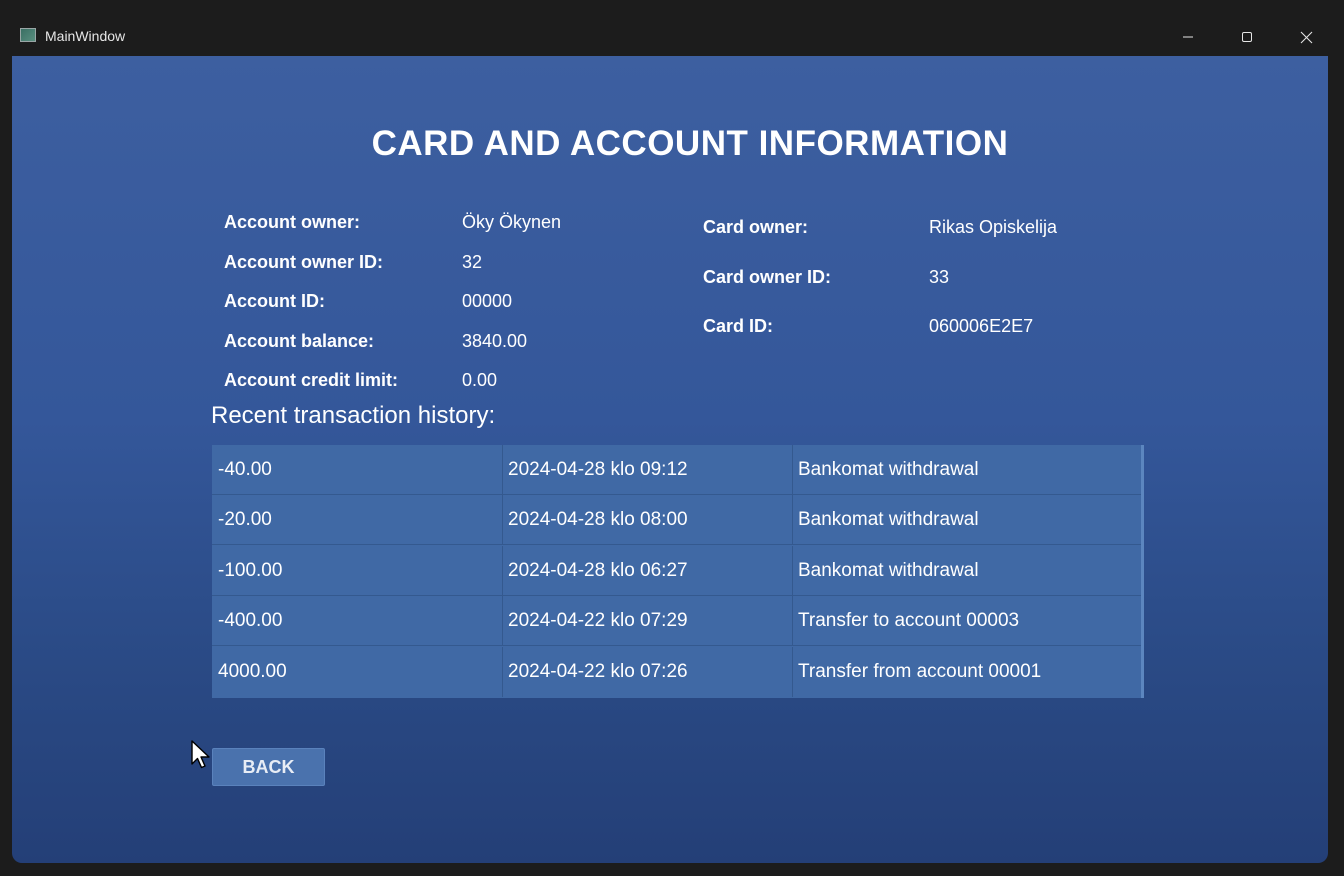 Image resolution: width=1344 pixels, height=876 pixels. I want to click on account-balance-value: 3840.00, so click(495, 341).